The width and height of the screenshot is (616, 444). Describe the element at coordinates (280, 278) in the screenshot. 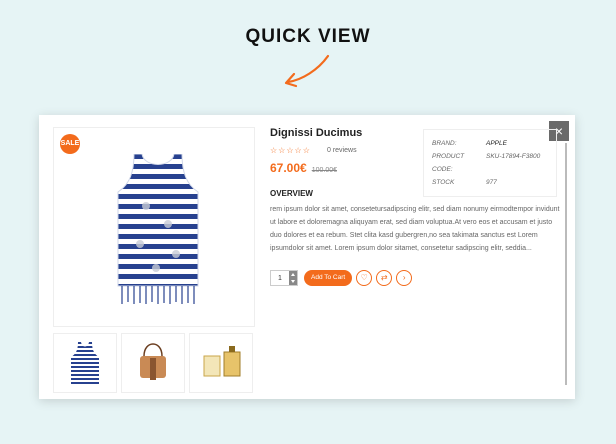

I see `quantity-value: 1` at that location.